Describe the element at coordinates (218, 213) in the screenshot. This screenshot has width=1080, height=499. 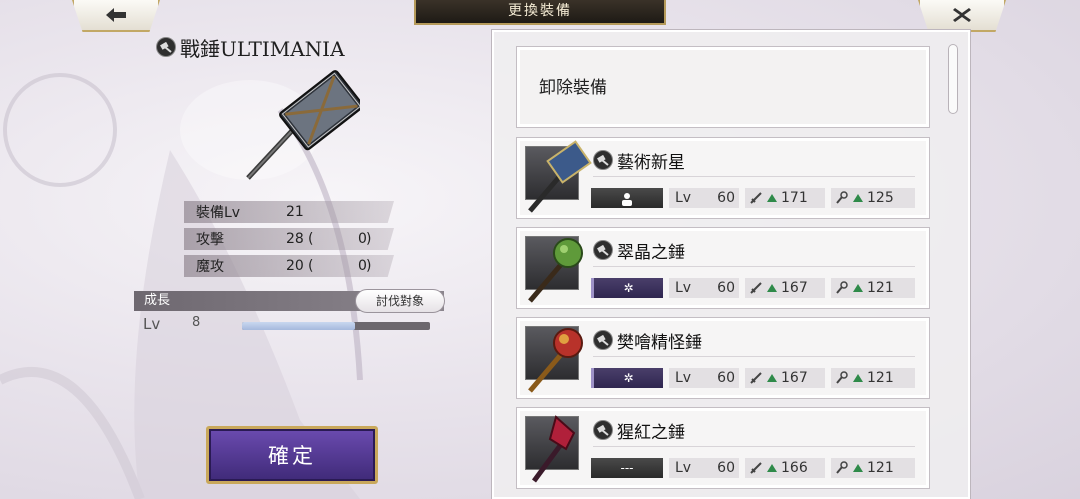
I see `stat-label: 裝備Lv` at that location.